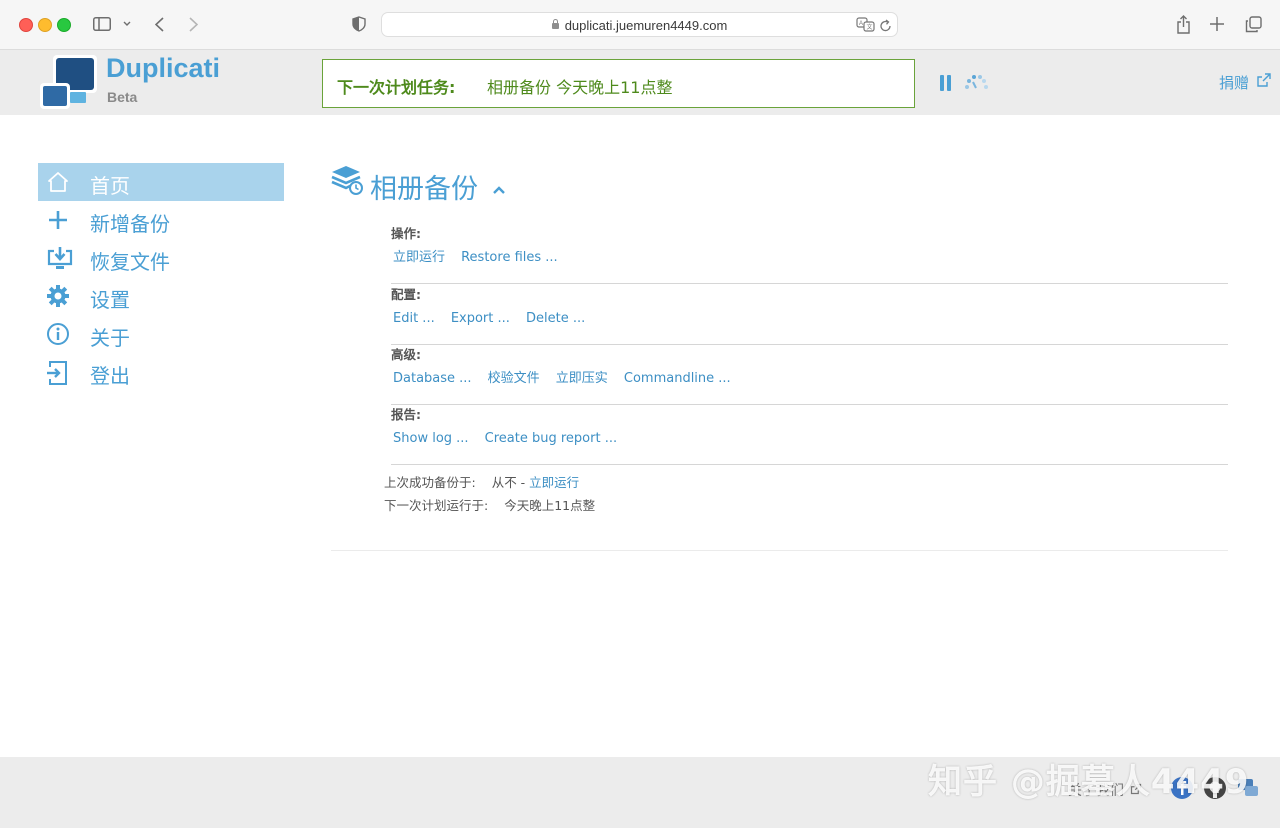 This screenshot has width=1280, height=828. What do you see at coordinates (406, 354) in the screenshot?
I see `section-label: 高级:` at bounding box center [406, 354].